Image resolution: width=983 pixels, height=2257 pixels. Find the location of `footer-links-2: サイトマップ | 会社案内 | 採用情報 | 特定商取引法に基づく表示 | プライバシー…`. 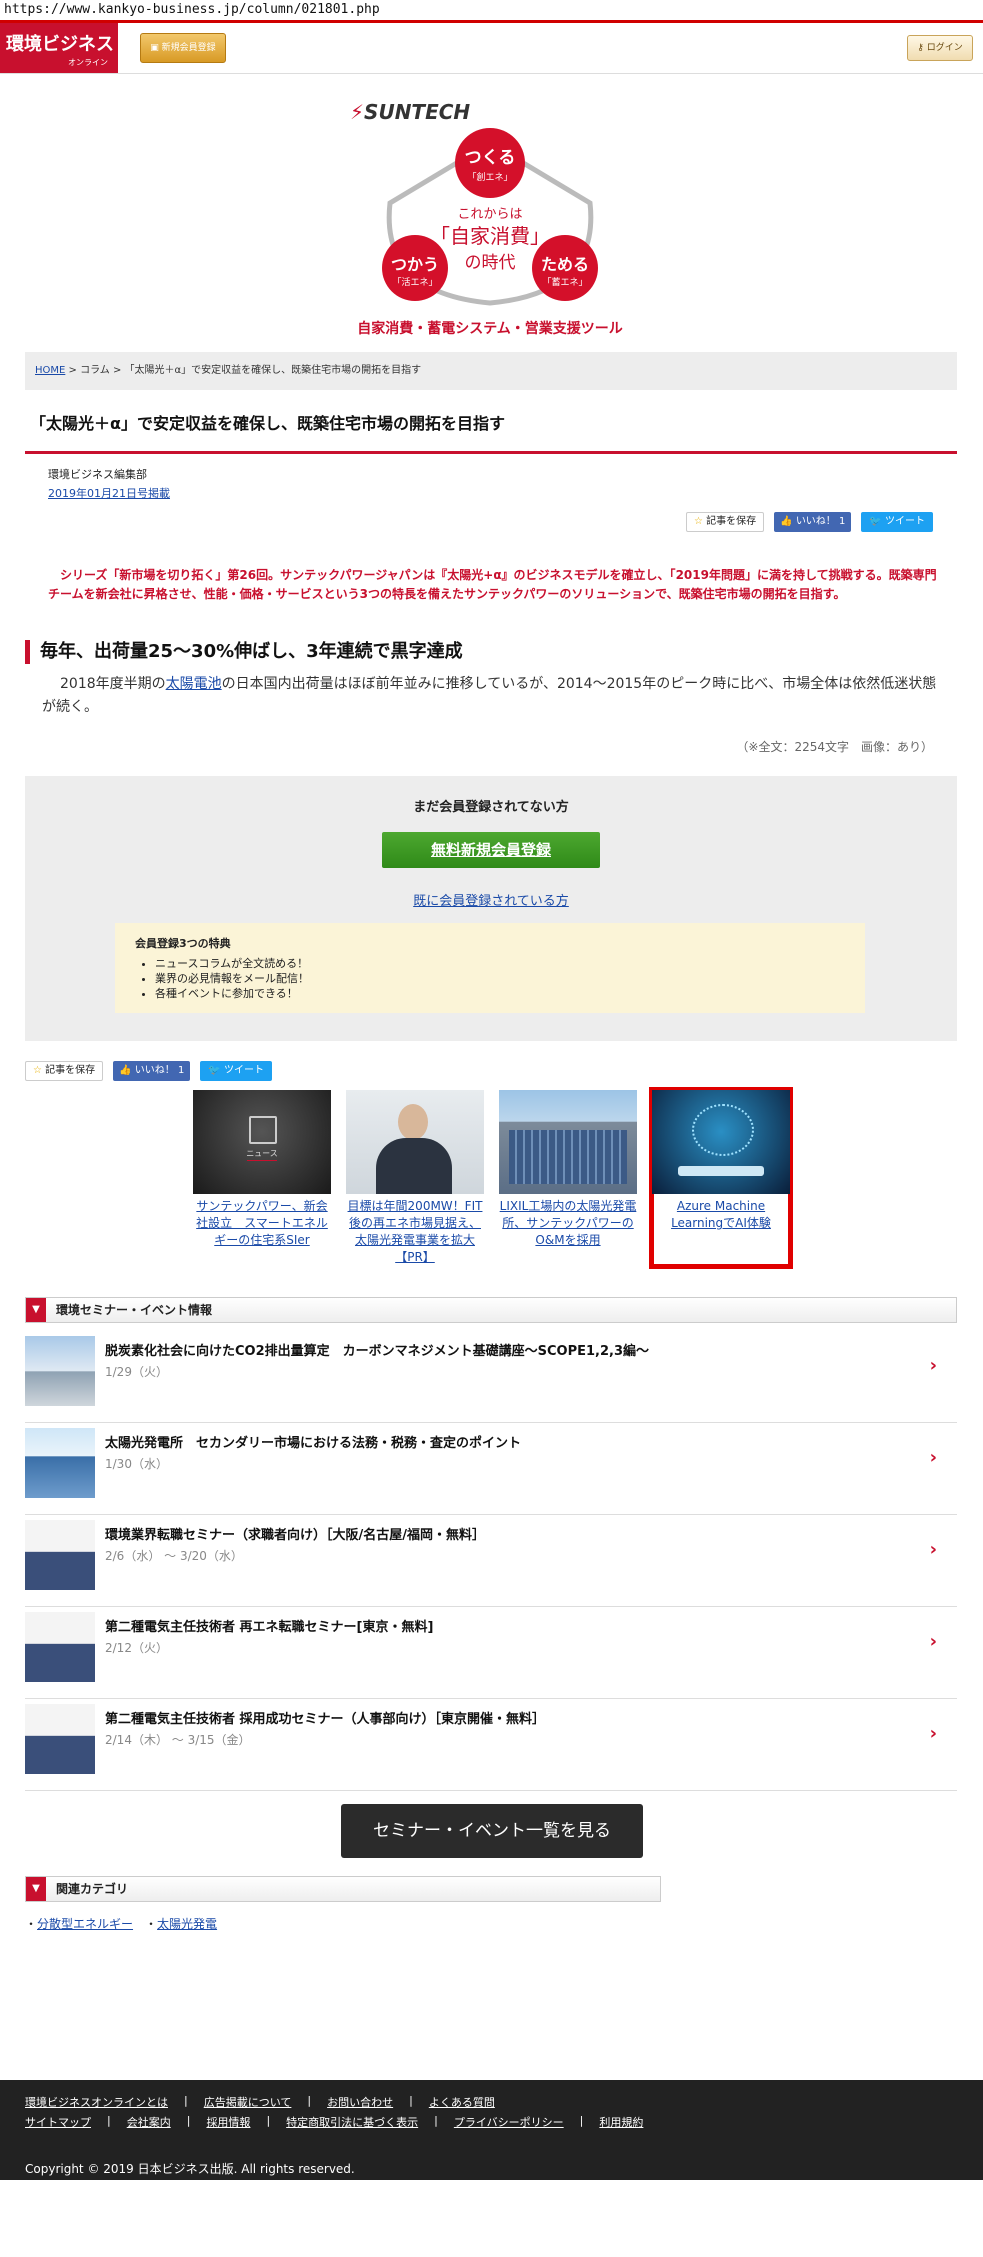

footer-links-2: サイトマップ | 会社案内 | 採用情報 | 特定商取引法に基づく表示 | プライバシー… is located at coordinates (334, 2122).